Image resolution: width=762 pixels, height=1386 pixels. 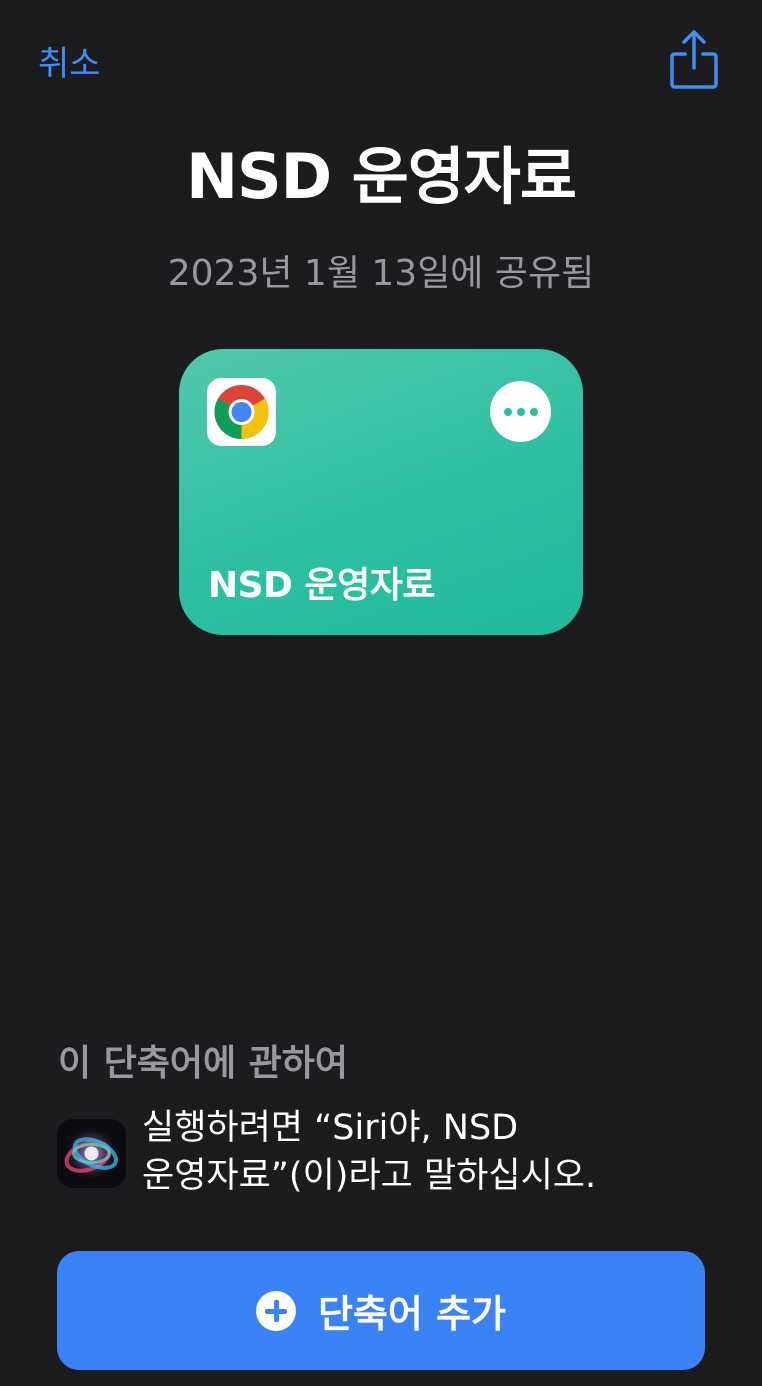 What do you see at coordinates (330, 1128) in the screenshot?
I see `siri-instruction-line1: 실행하려면 “Siri야, NSD` at bounding box center [330, 1128].